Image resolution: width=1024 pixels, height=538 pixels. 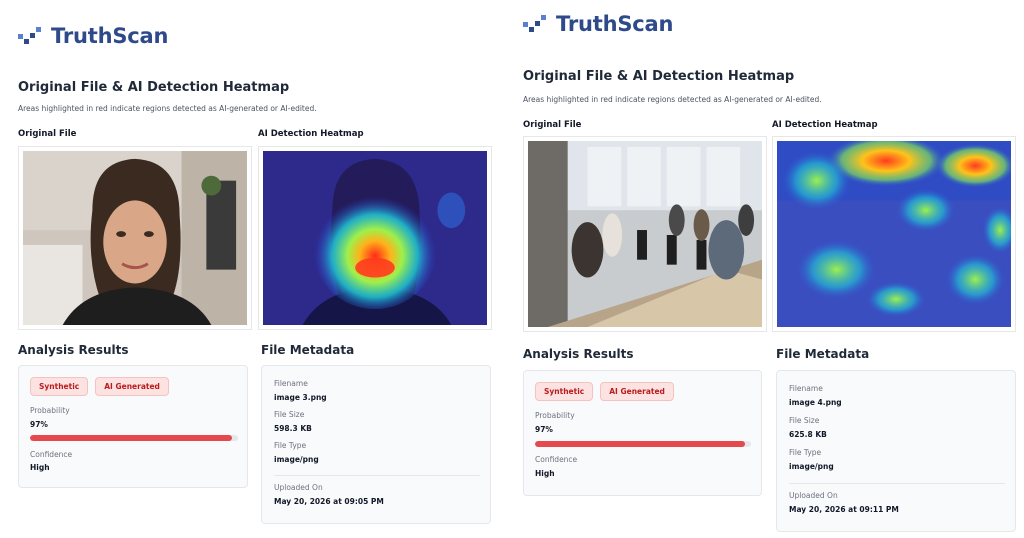 I want to click on office-photo-image, so click(x=645, y=234).